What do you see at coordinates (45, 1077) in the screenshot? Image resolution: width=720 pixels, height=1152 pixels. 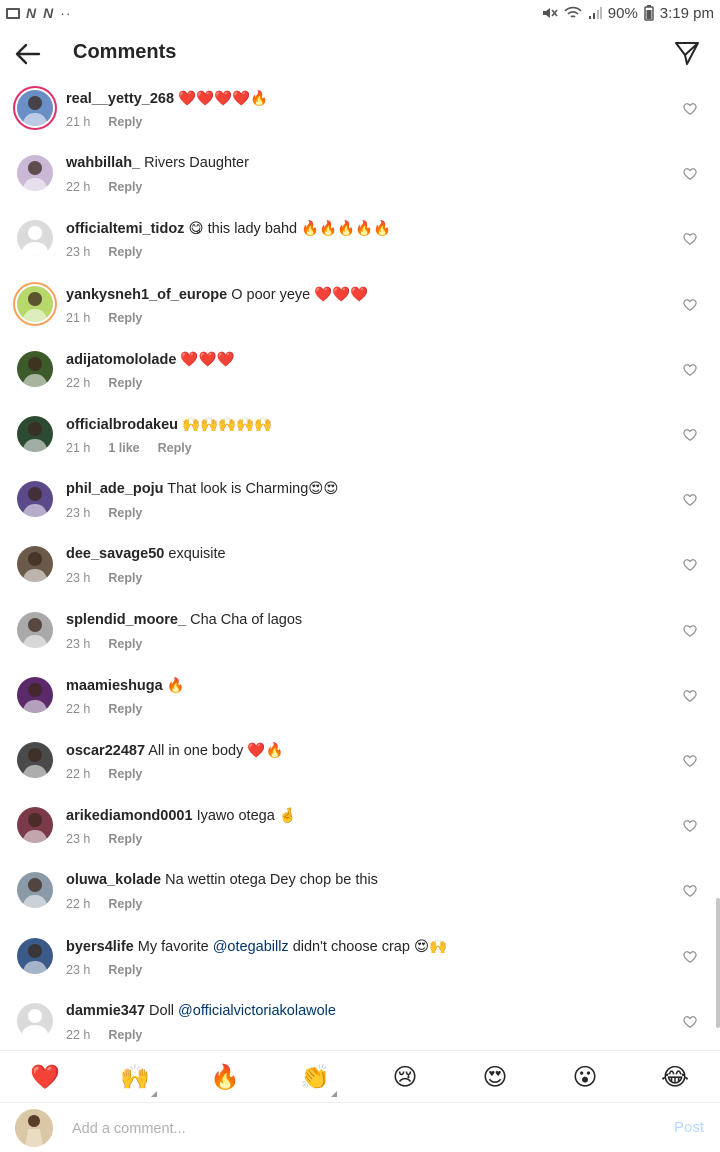 I see `heart-emoji: ❤️` at bounding box center [45, 1077].